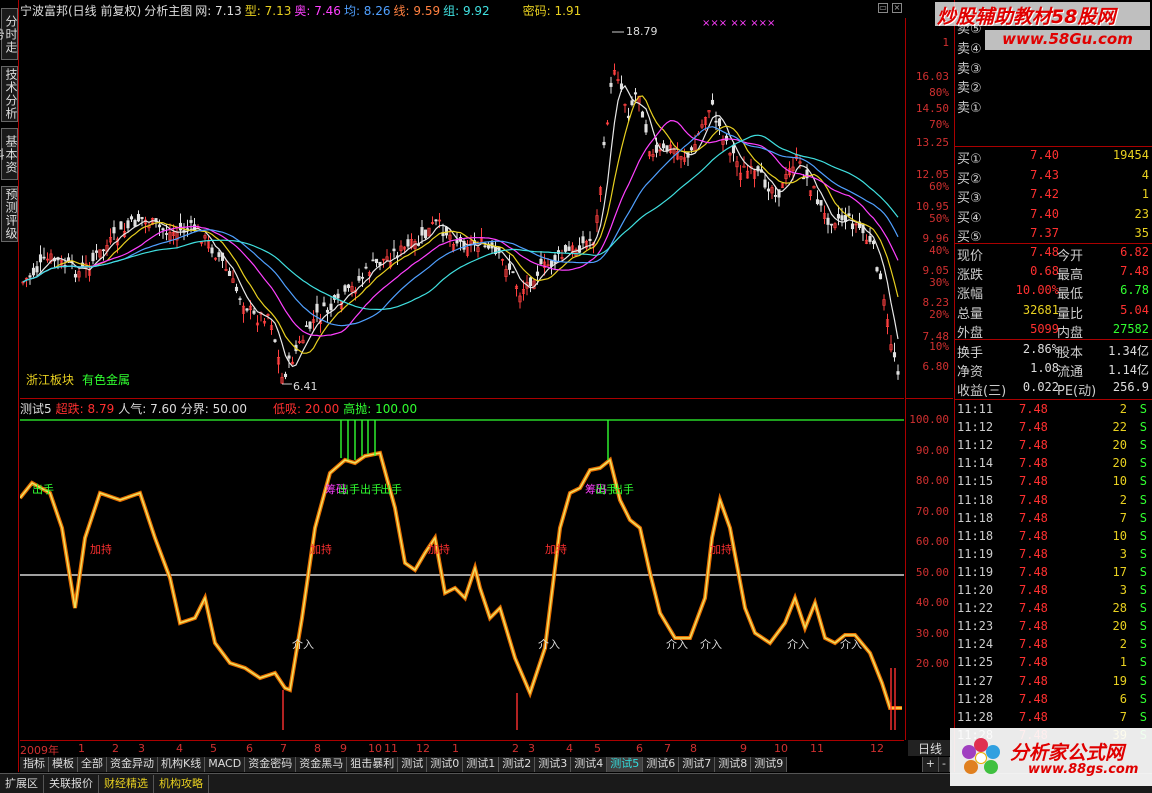  What do you see at coordinates (34, 764) in the screenshot?
I see `indicator-tab-0: 指标` at bounding box center [34, 764].